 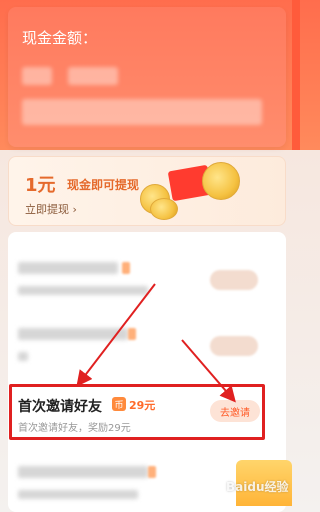 I want to click on invite-button: 去邀请, so click(x=235, y=411).